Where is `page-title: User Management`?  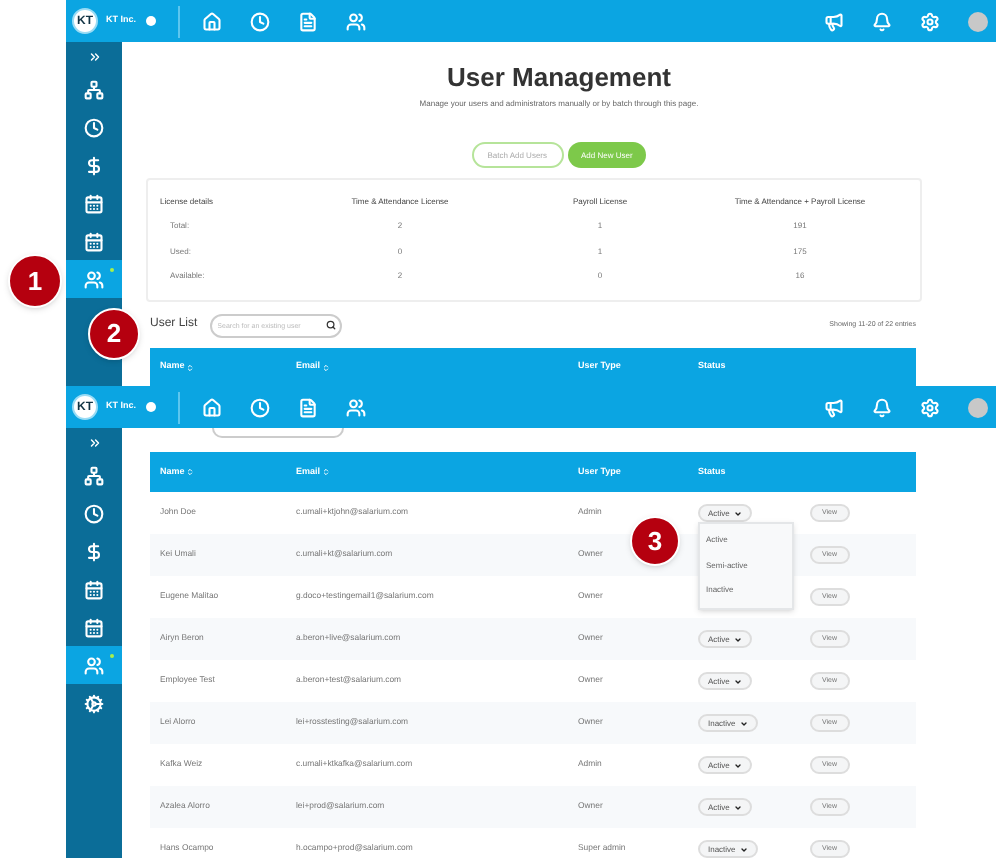
page-title: User Management is located at coordinates (559, 77).